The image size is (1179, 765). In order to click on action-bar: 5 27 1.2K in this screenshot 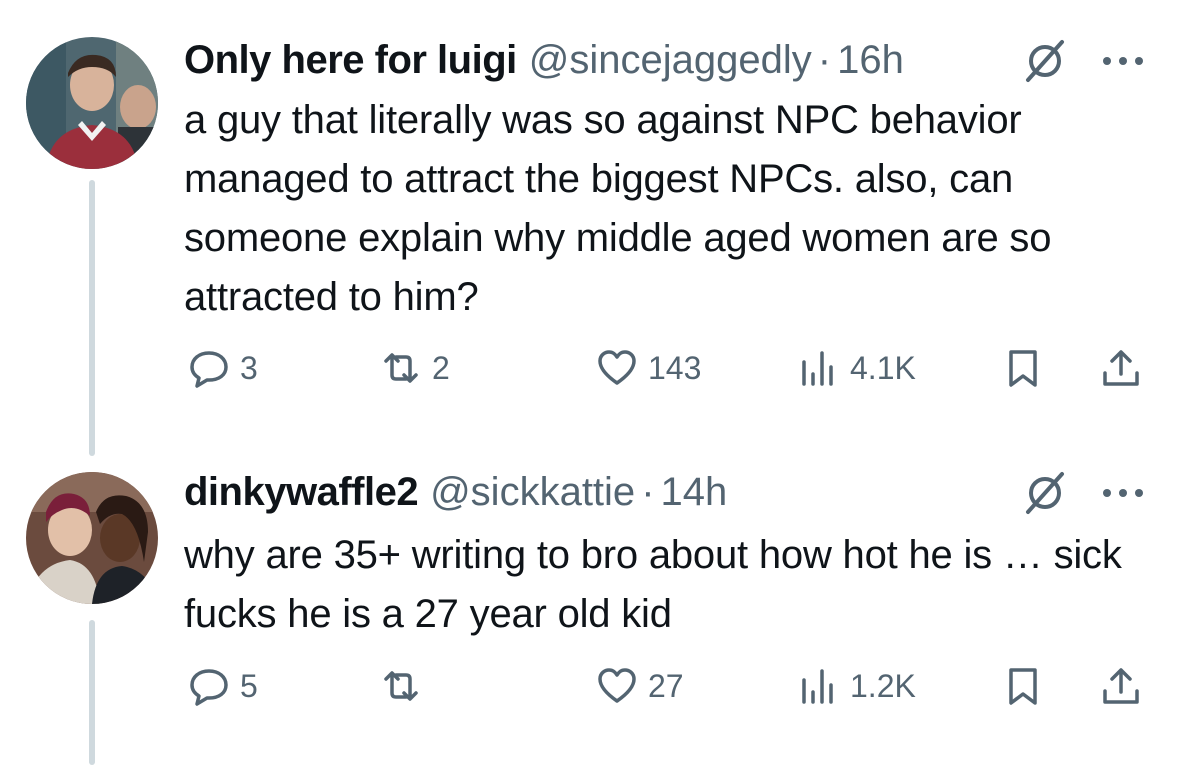, I will do `click(666, 686)`.